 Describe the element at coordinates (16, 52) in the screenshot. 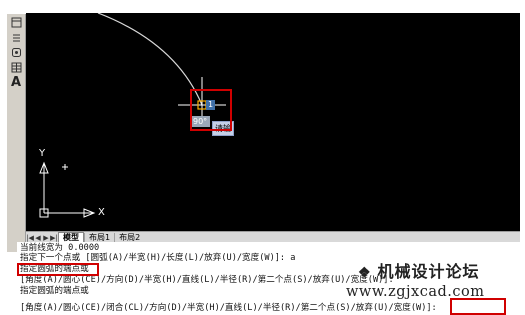

I see `region-icon` at that location.